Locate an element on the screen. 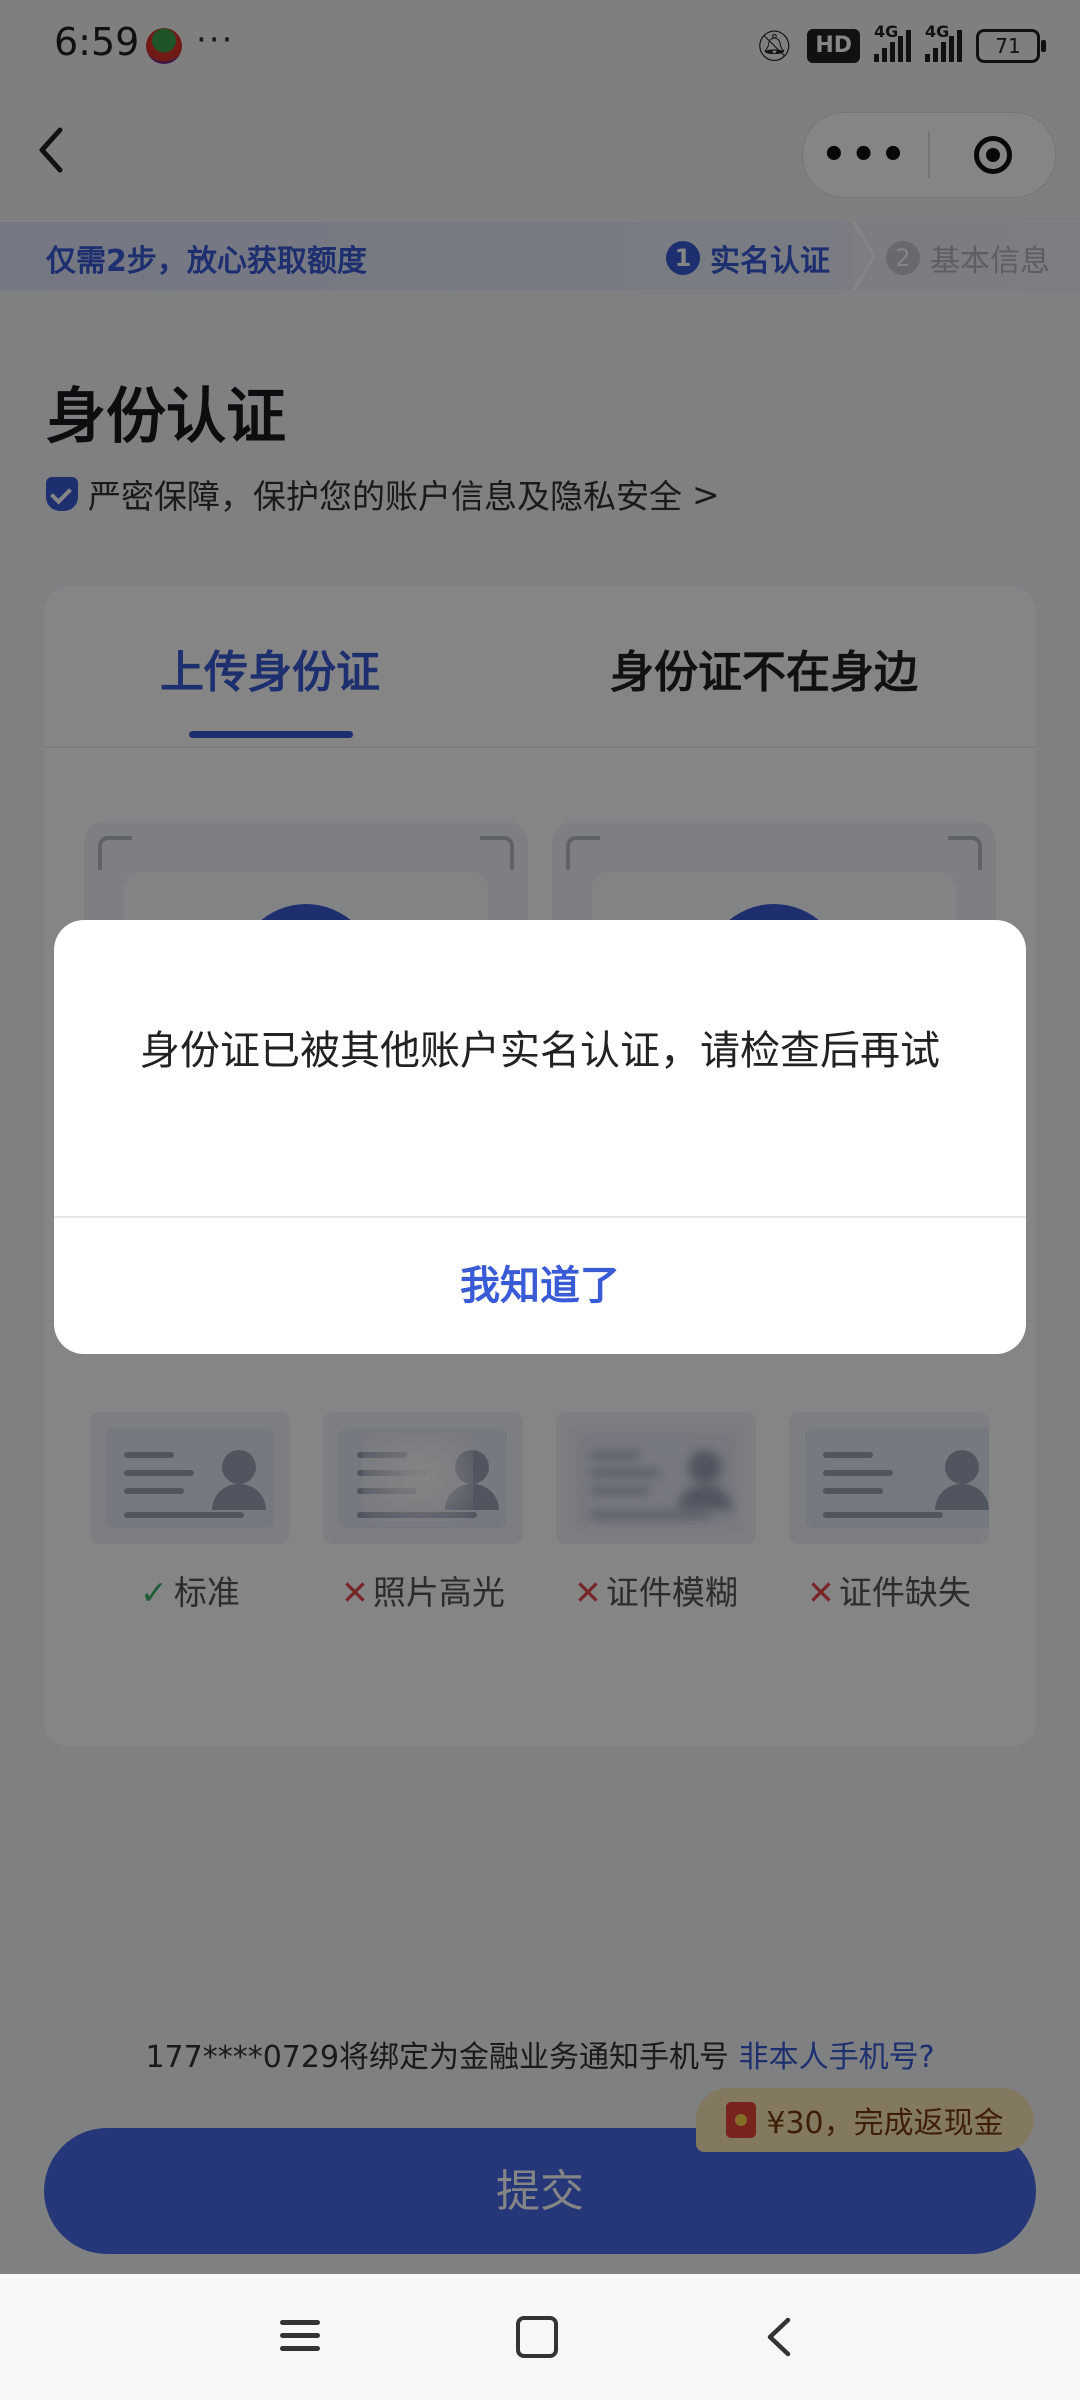 This screenshot has height=2400, width=1080. home-icon is located at coordinates (541, 2337).